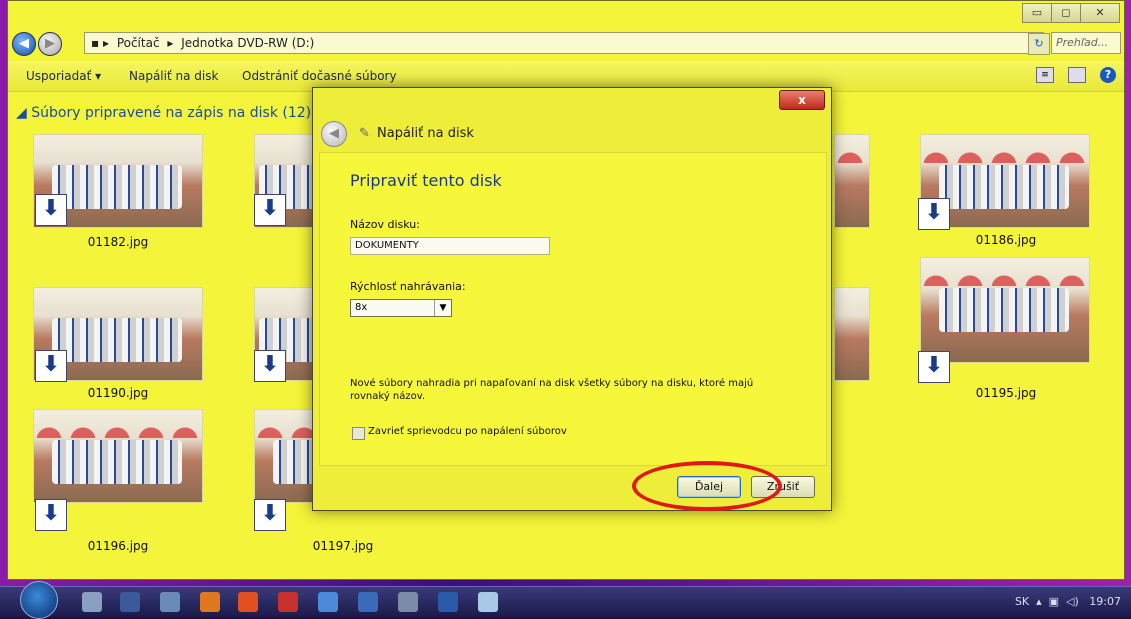 This screenshot has height=619, width=1131. What do you see at coordinates (364, 133) in the screenshot?
I see `burn-disc-icon: ✎` at bounding box center [364, 133].